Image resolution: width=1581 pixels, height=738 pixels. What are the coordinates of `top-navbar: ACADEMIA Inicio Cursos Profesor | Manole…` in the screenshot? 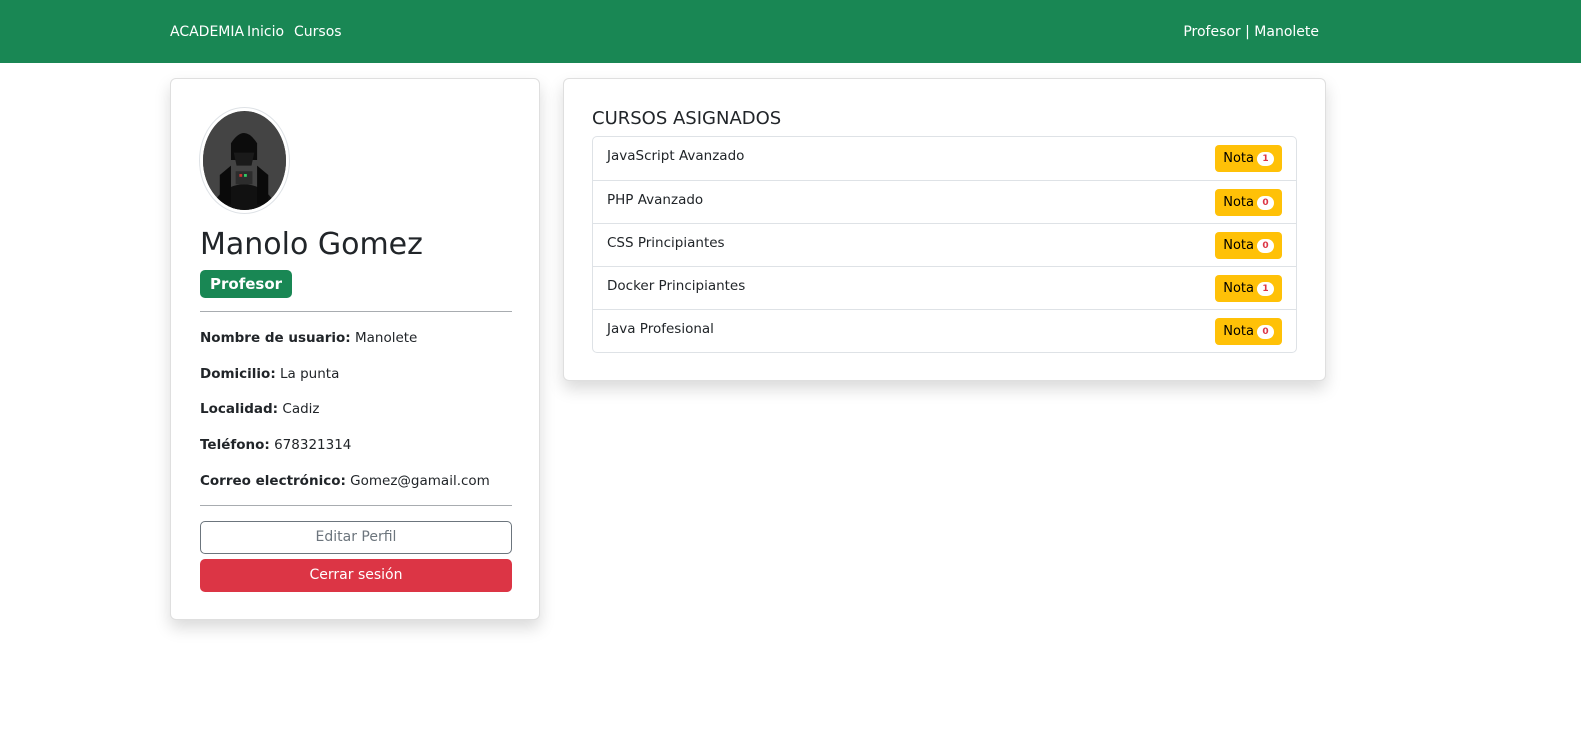 It's located at (790, 31).